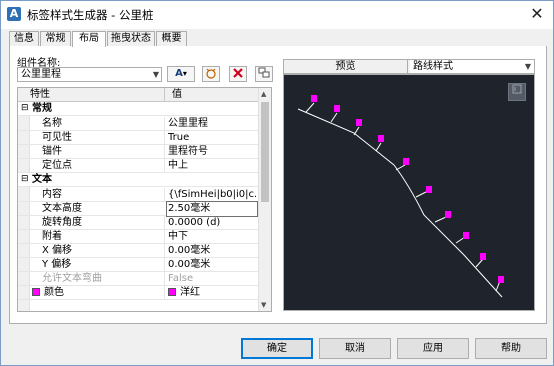 This screenshot has width=554, height=366. Describe the element at coordinates (138, 209) in the screenshot. I see `row-text-height: 文本高度 2.50毫米` at that location.